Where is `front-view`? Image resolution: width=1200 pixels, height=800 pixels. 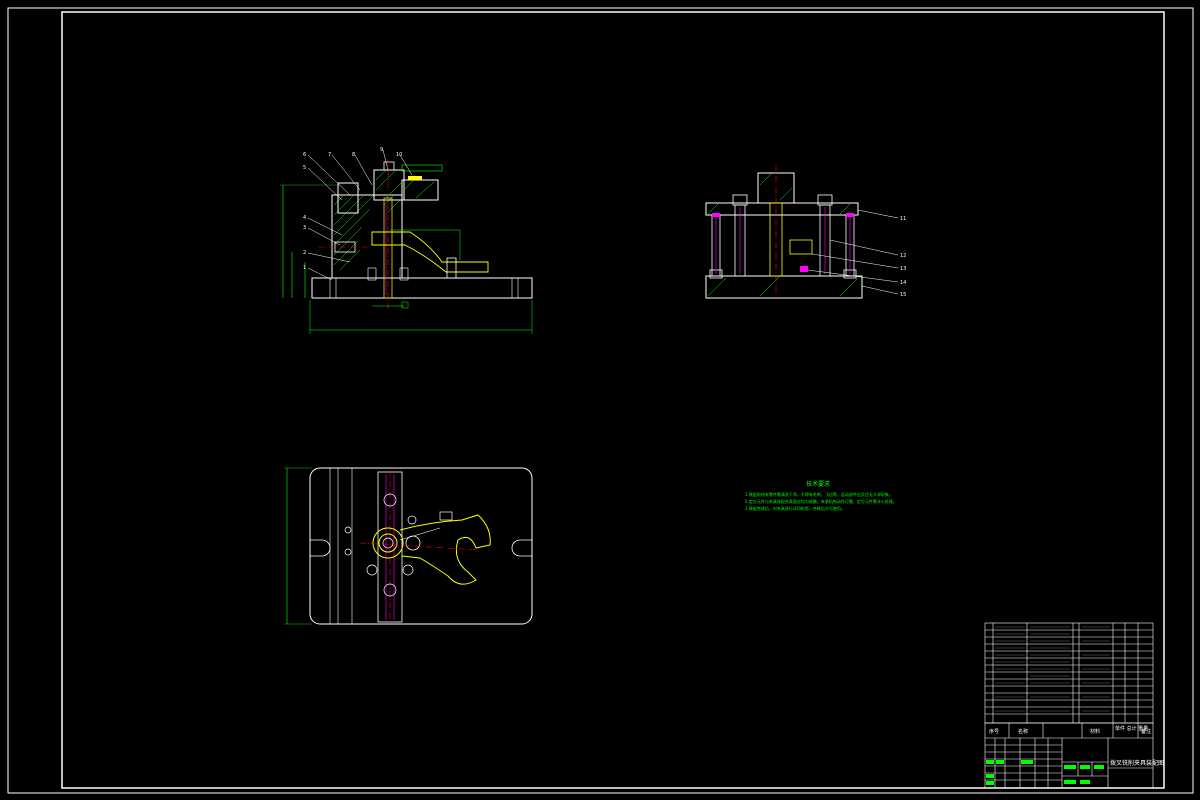
front-view is located at coordinates (406, 241).